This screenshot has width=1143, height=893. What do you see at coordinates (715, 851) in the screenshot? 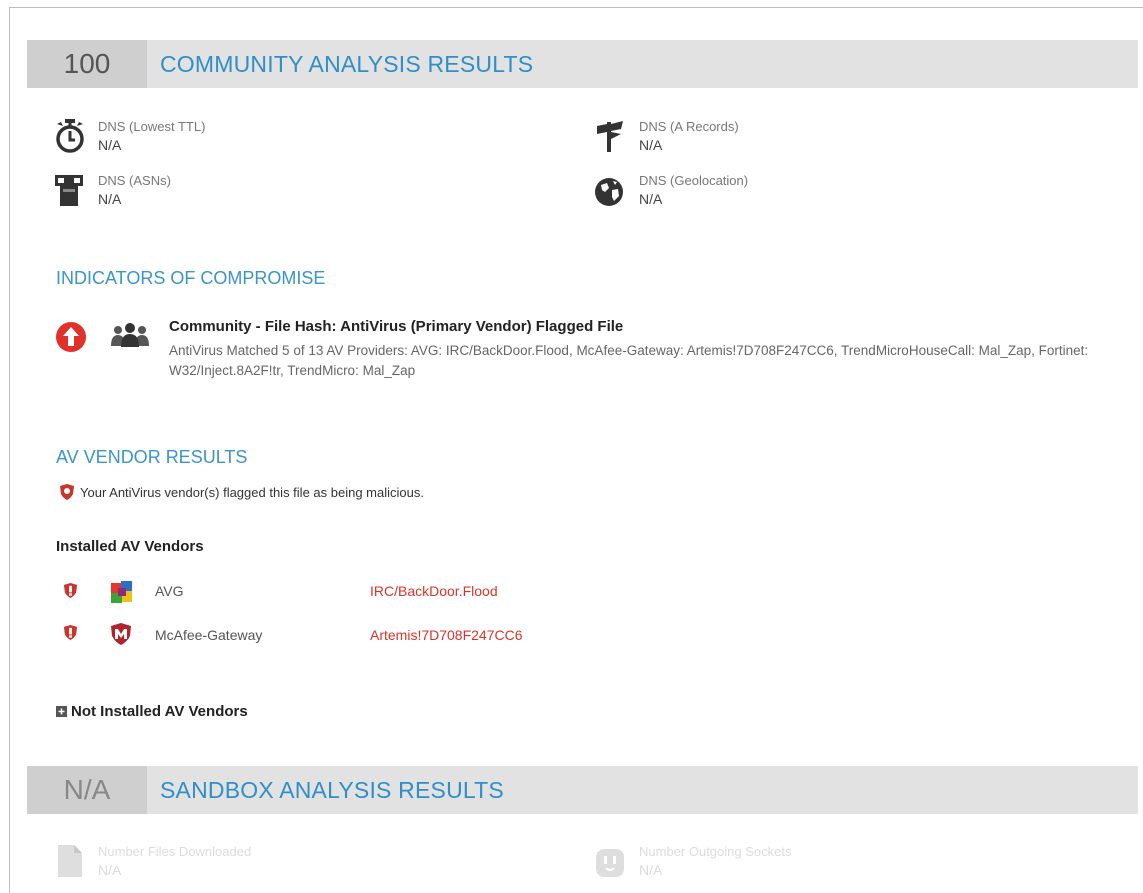
I see `stat-label: Number Outgoing Sockets` at bounding box center [715, 851].